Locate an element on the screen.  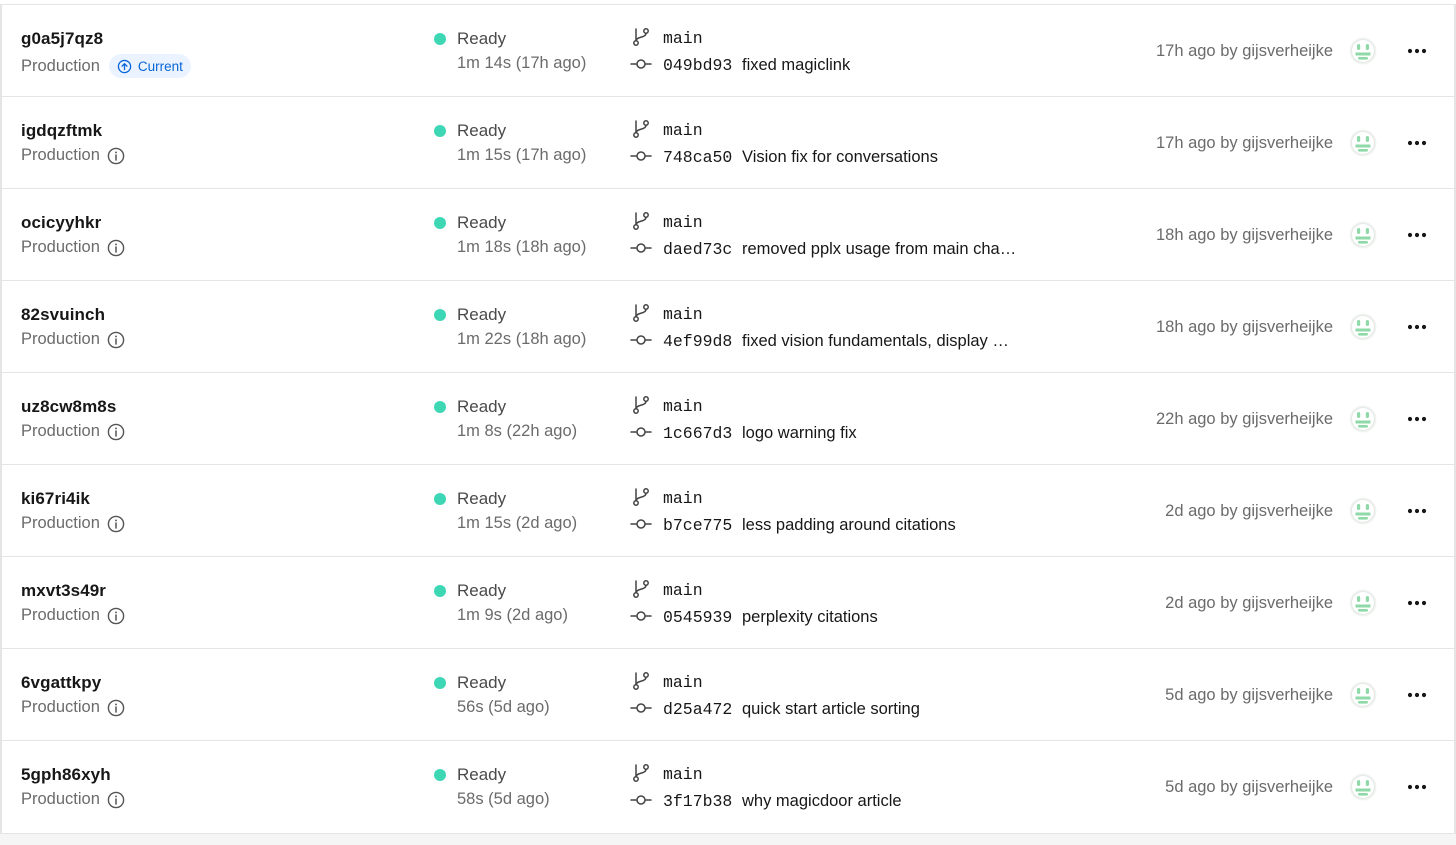
build-duration: 1m 15s (17h ago) is located at coordinates (522, 155).